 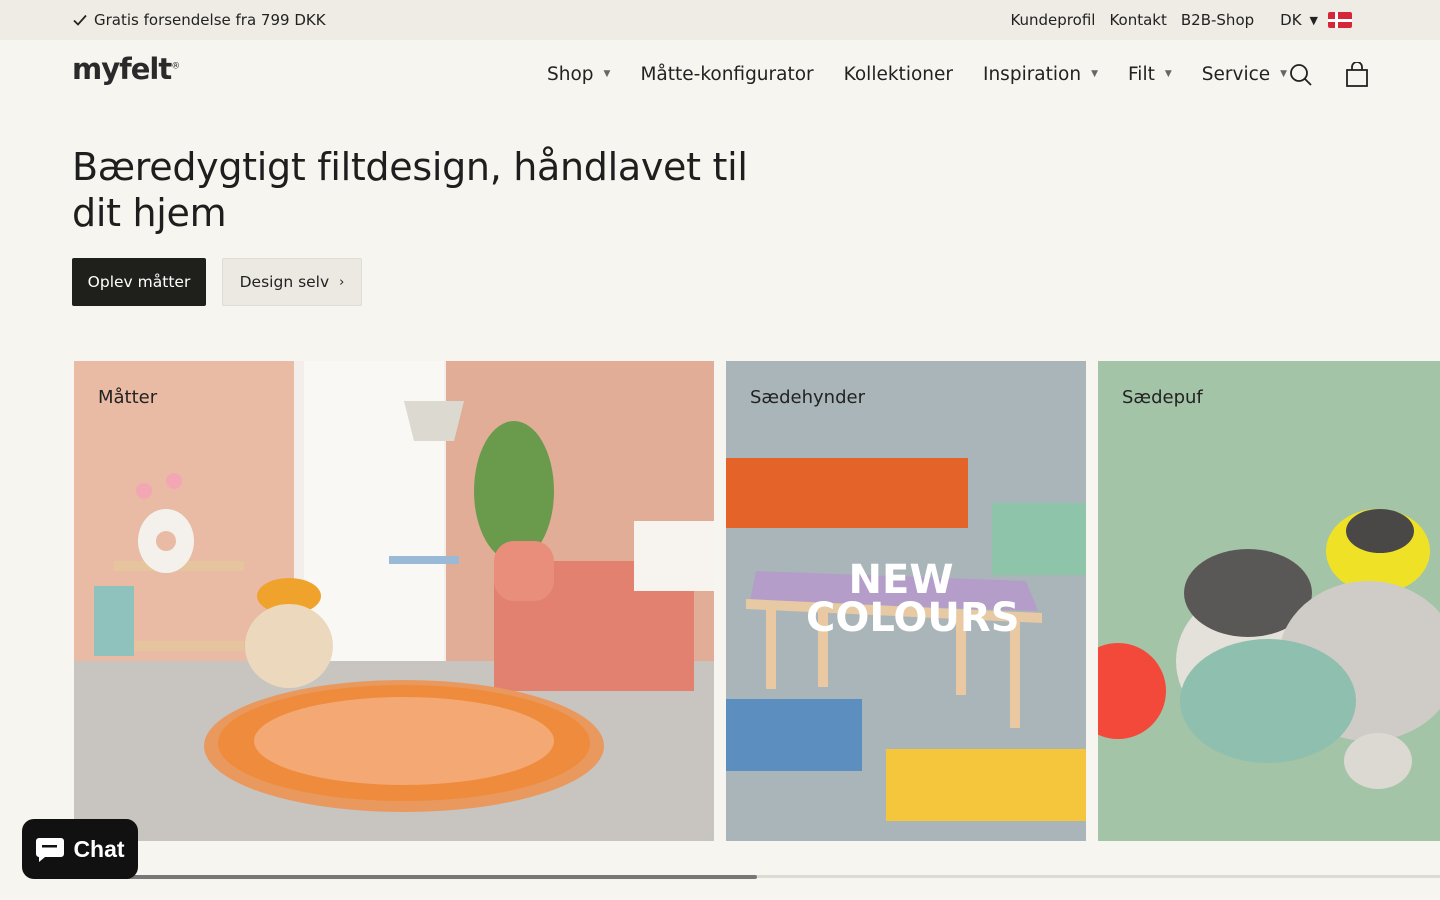 I want to click on explore-mats-button: Oplev måtter, so click(x=139, y=282).